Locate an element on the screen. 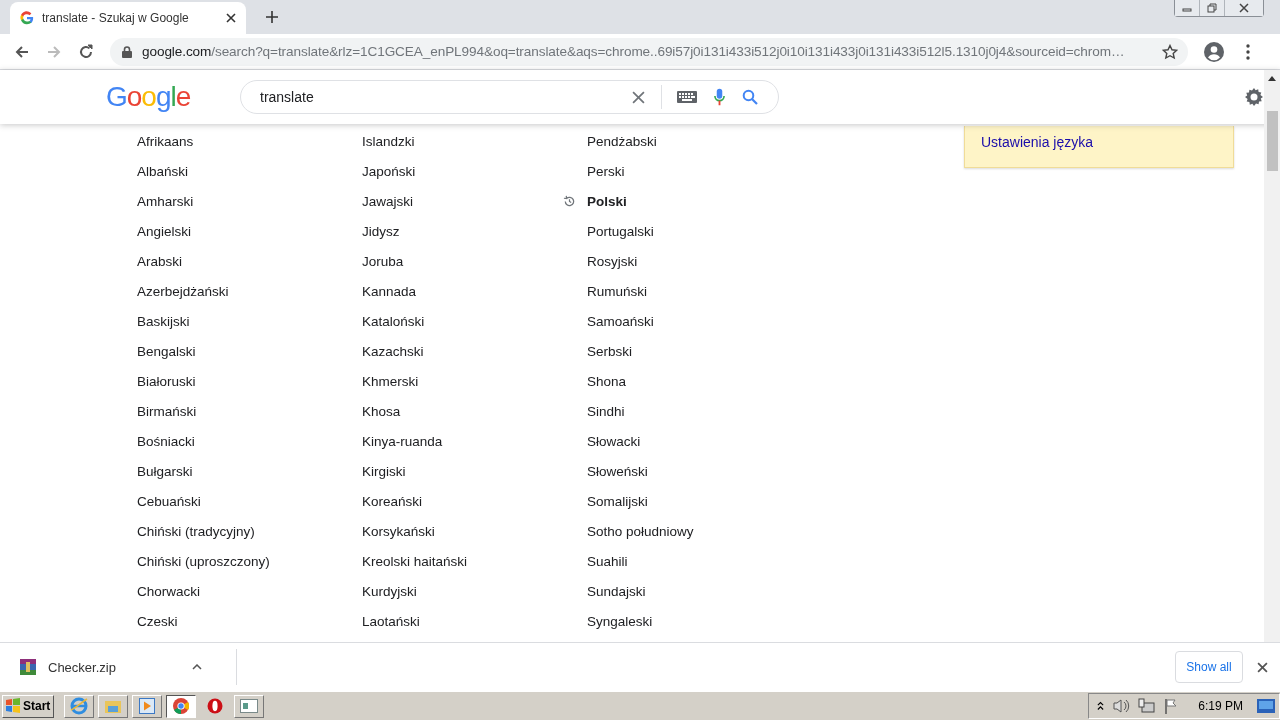  show-hidden-icon is located at coordinates (1101, 706).